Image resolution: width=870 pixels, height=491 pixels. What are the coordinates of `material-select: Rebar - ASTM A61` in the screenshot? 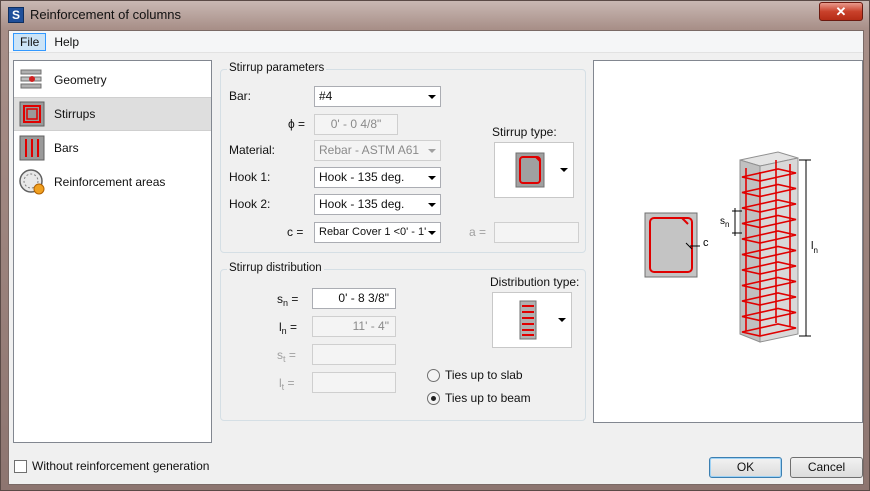 It's located at (377, 150).